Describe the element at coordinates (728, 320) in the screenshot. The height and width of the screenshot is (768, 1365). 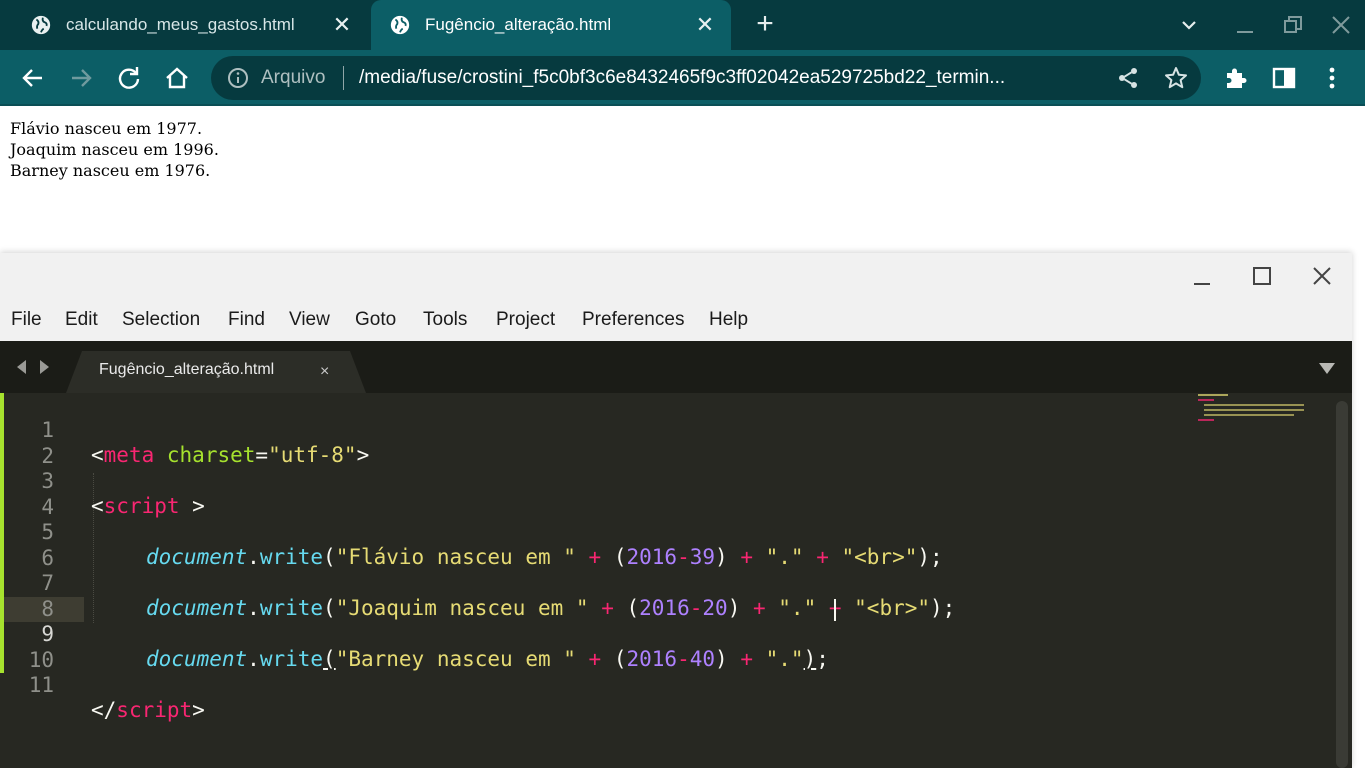
I see `menu-help: Help` at that location.